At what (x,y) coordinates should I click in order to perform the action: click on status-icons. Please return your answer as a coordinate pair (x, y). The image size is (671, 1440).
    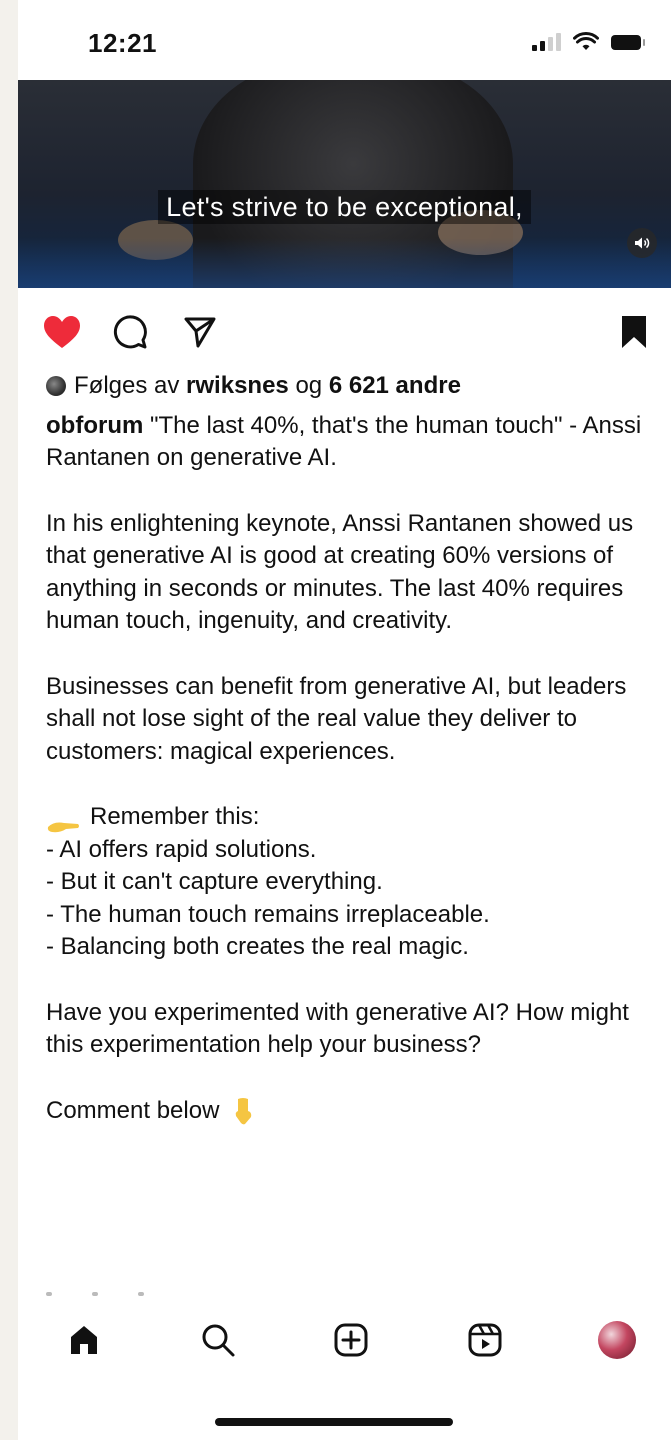
    Looking at the image, I should click on (588, 42).